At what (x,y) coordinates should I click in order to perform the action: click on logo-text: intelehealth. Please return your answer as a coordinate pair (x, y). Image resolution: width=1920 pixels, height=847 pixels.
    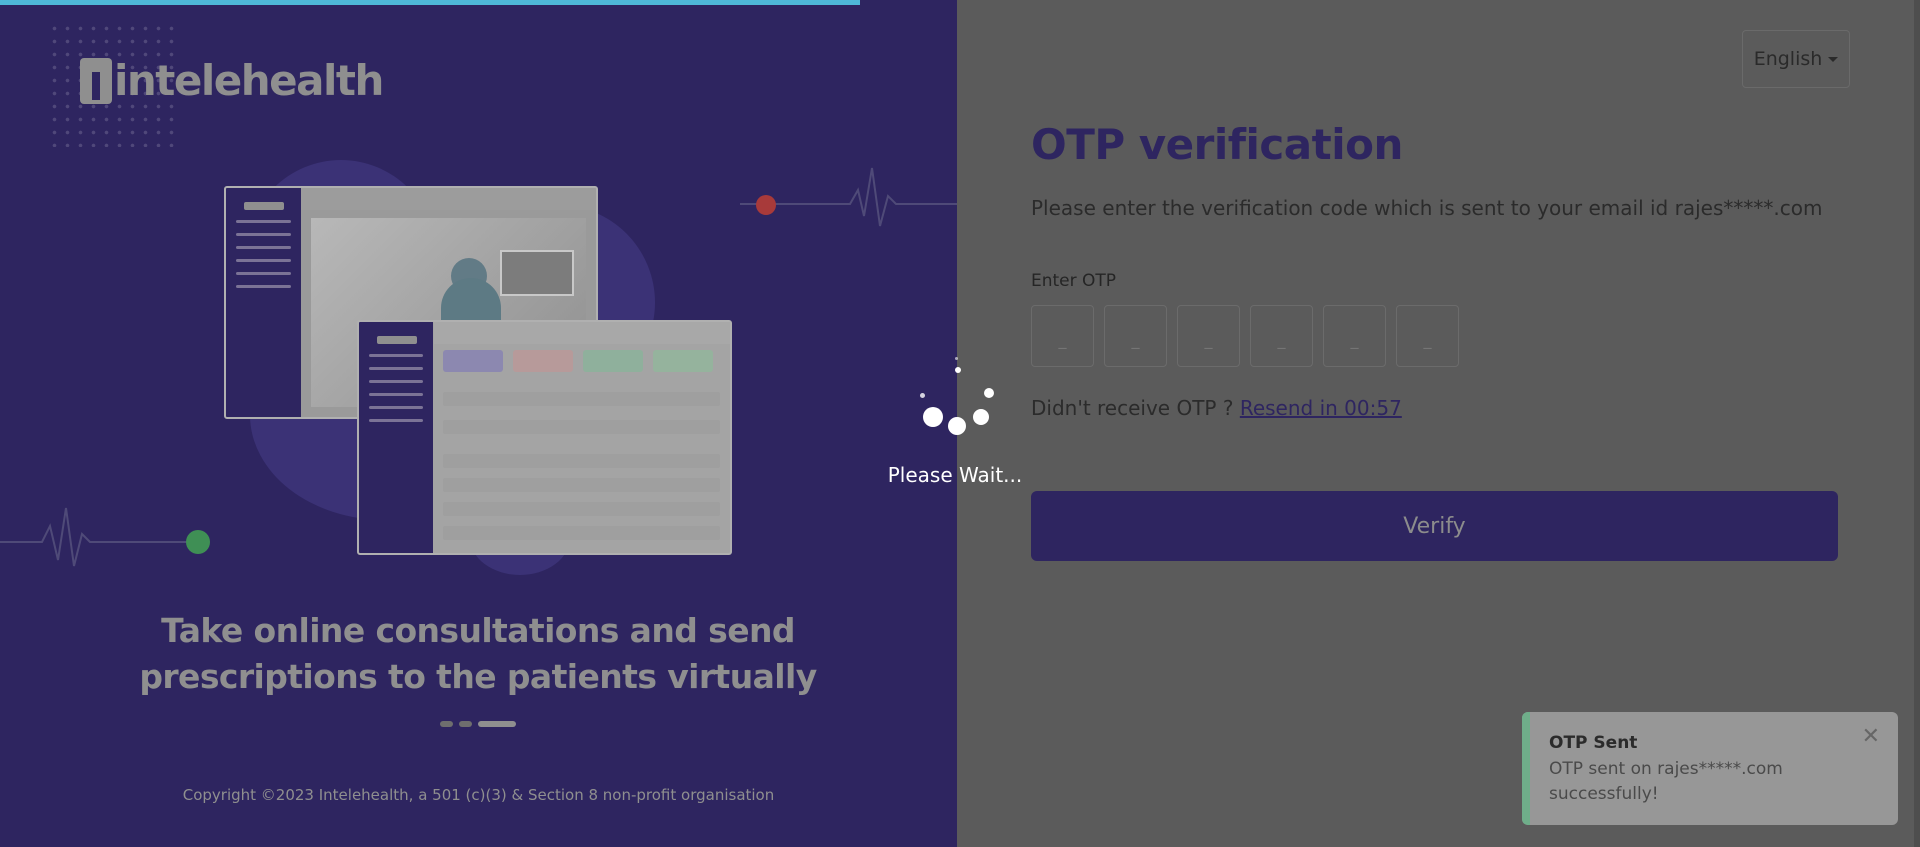
    Looking at the image, I should click on (249, 80).